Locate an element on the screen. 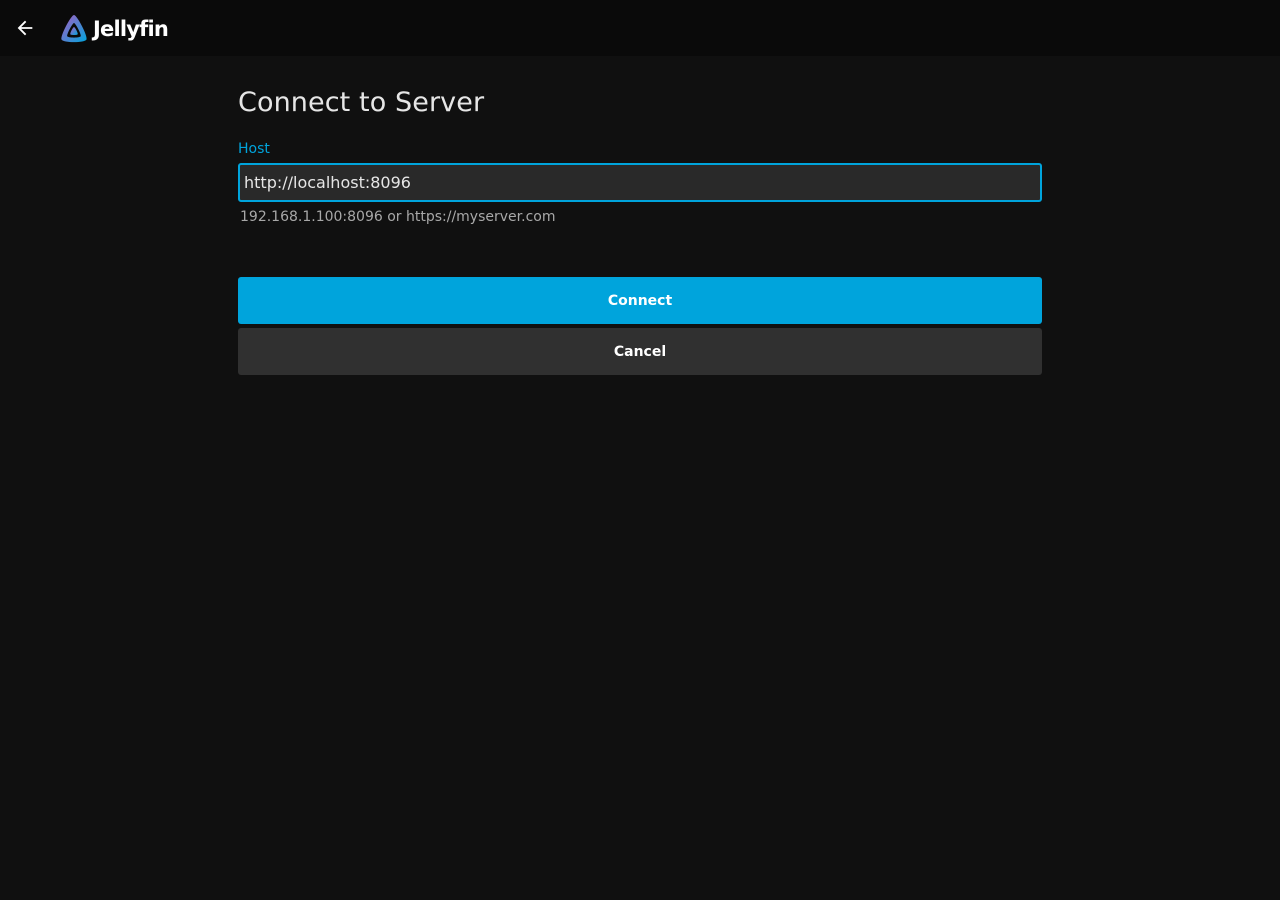  connect-button: Connect is located at coordinates (640, 300).